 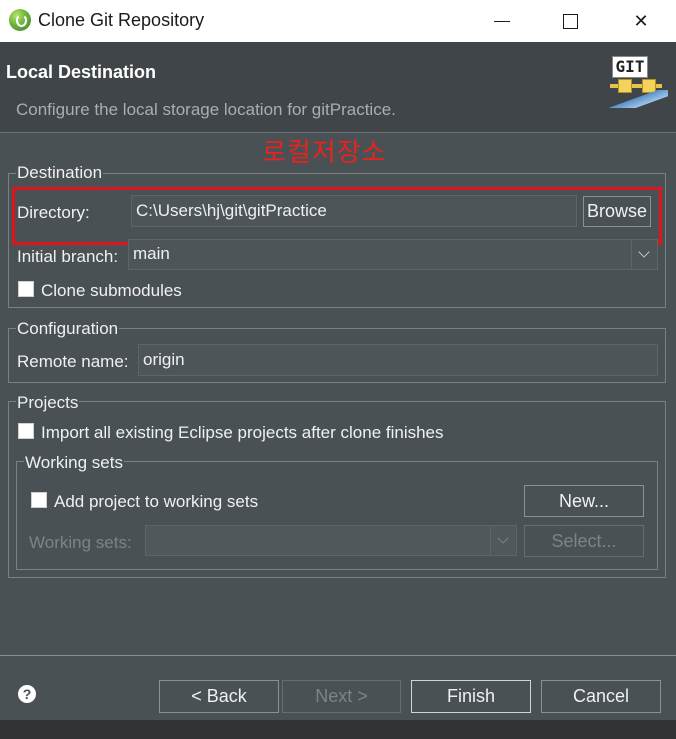 What do you see at coordinates (502, 21) in the screenshot?
I see `minimize-button` at bounding box center [502, 21].